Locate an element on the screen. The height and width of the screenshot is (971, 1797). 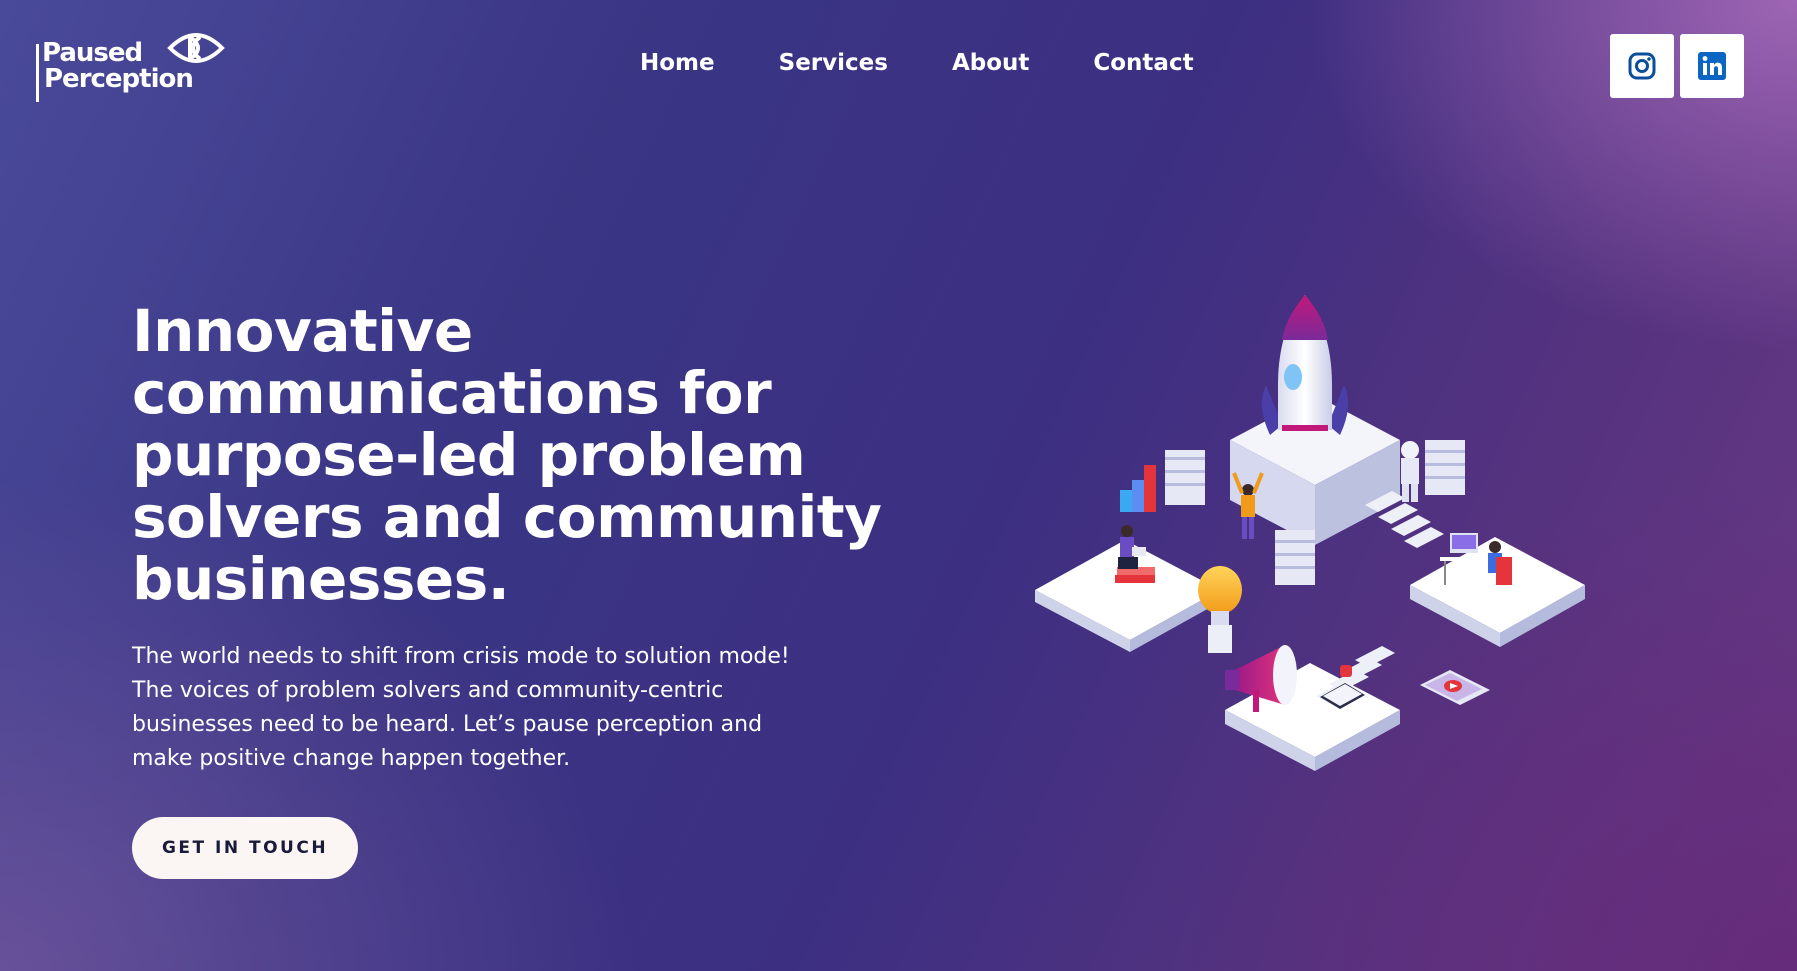
linkedin-icon is located at coordinates (1712, 66).